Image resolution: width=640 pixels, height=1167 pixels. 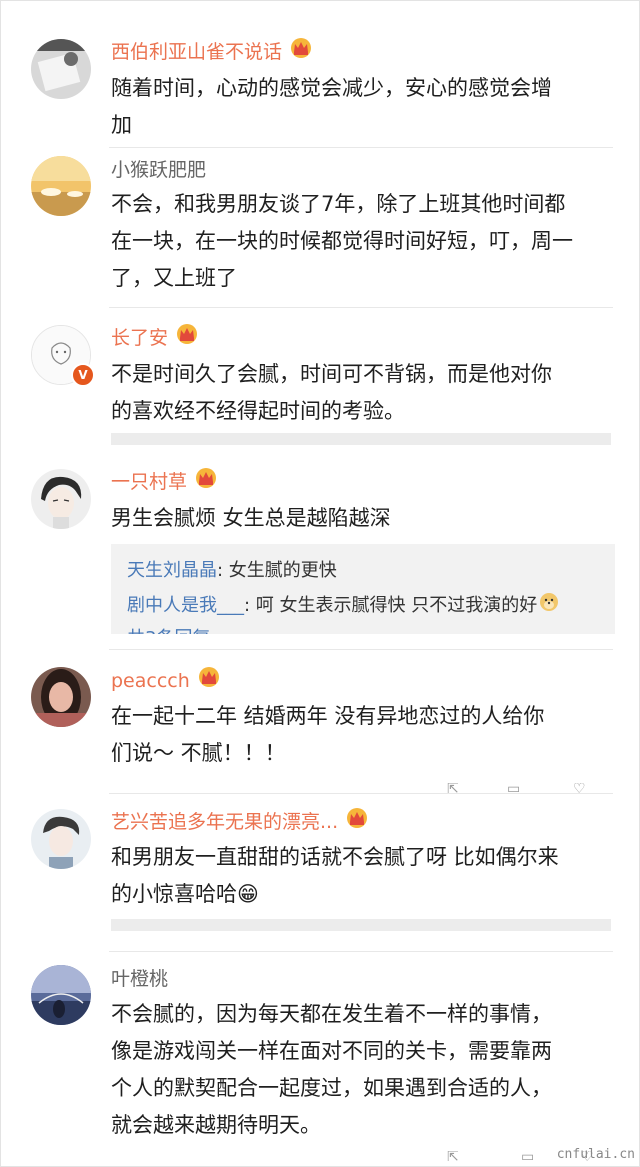 I want to click on comment-text: 男生会腻烦 女生总是越陷越深, so click(x=251, y=518).